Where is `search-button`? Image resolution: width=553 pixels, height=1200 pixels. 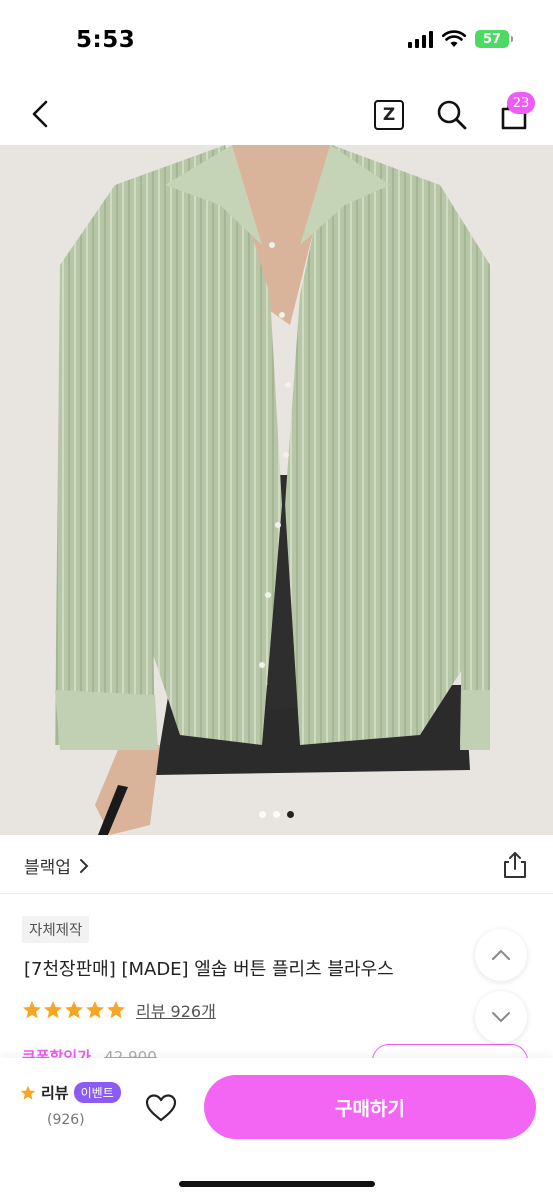
search-button is located at coordinates (452, 115).